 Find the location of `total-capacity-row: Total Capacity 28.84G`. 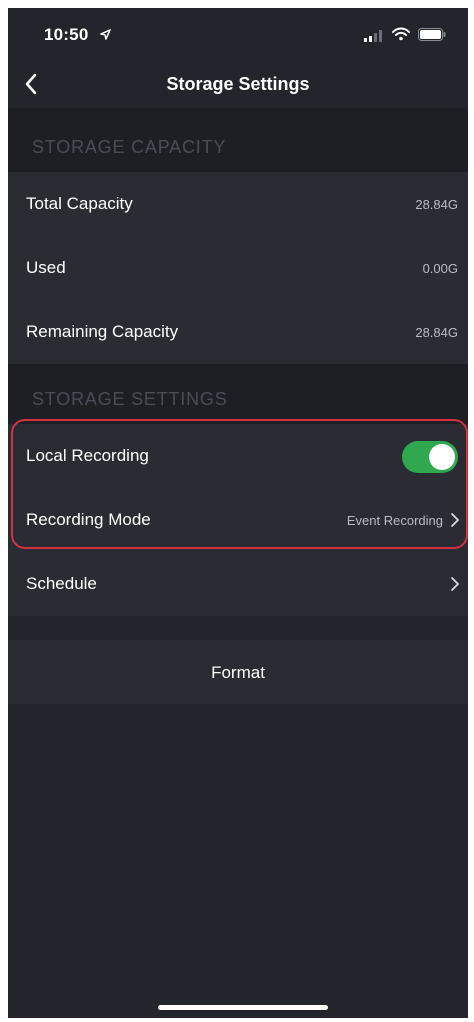

total-capacity-row: Total Capacity 28.84G is located at coordinates (238, 204).